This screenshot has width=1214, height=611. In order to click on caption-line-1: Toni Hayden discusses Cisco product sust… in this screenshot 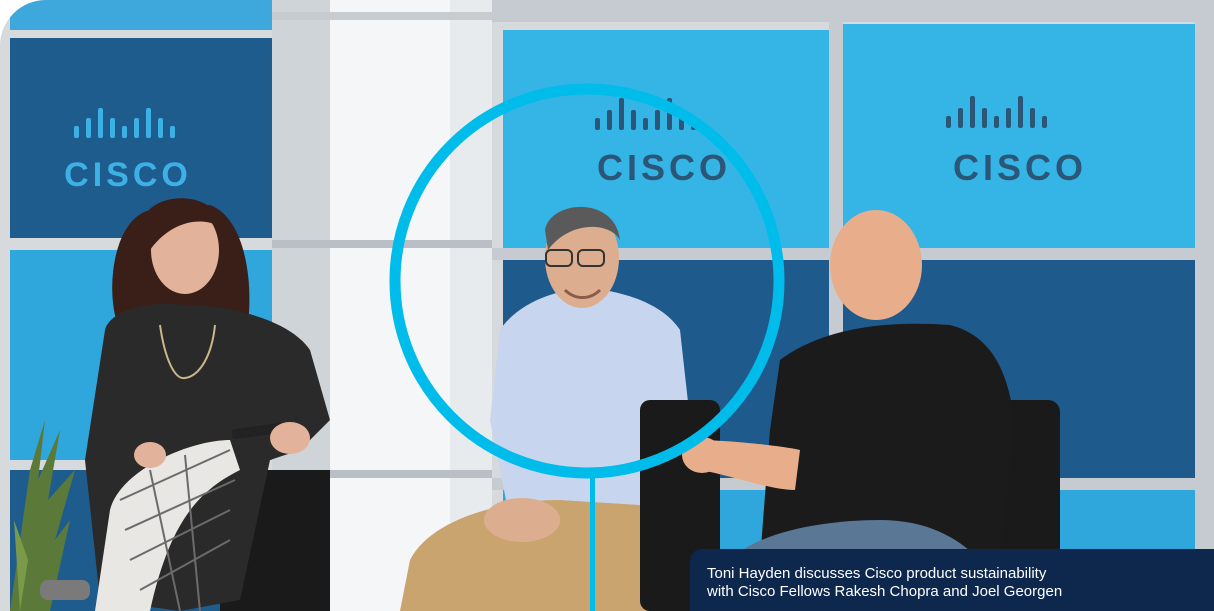, I will do `click(877, 573)`.